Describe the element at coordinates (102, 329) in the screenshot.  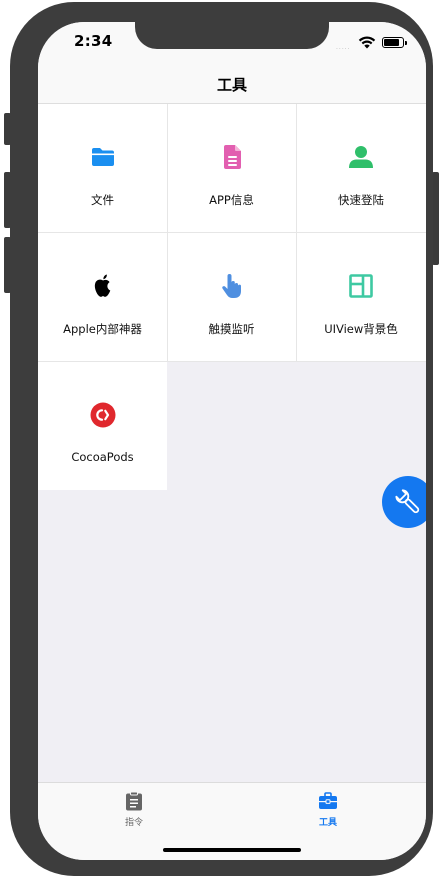
I see `tool-label: Apple内部神器` at that location.